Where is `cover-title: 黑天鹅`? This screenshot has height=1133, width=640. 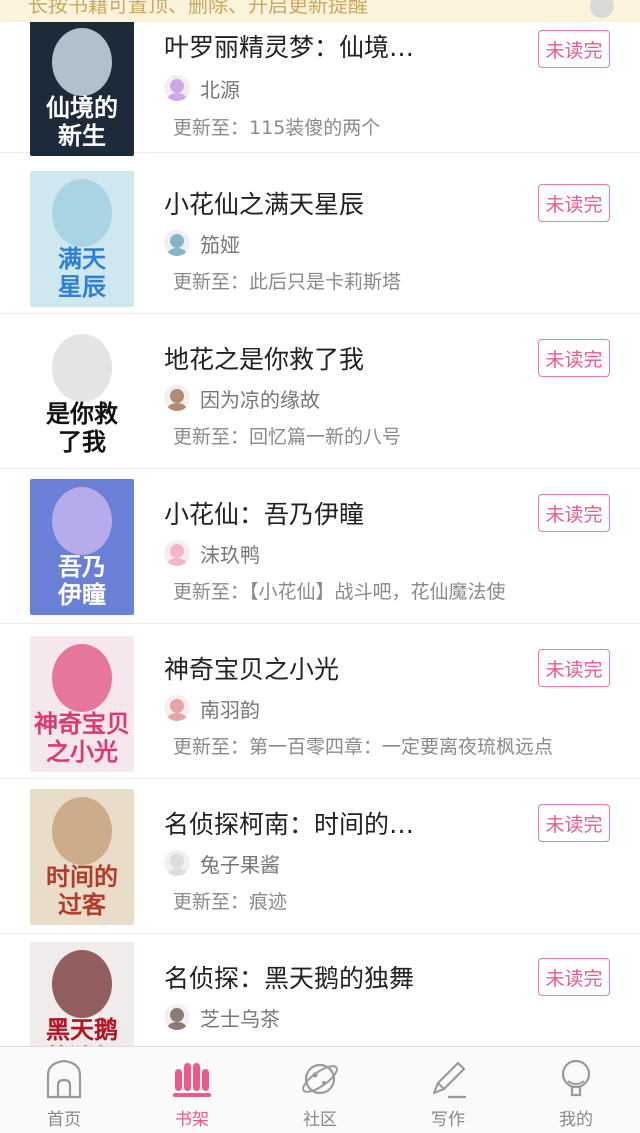
cover-title: 黑天鹅 is located at coordinates (82, 1029).